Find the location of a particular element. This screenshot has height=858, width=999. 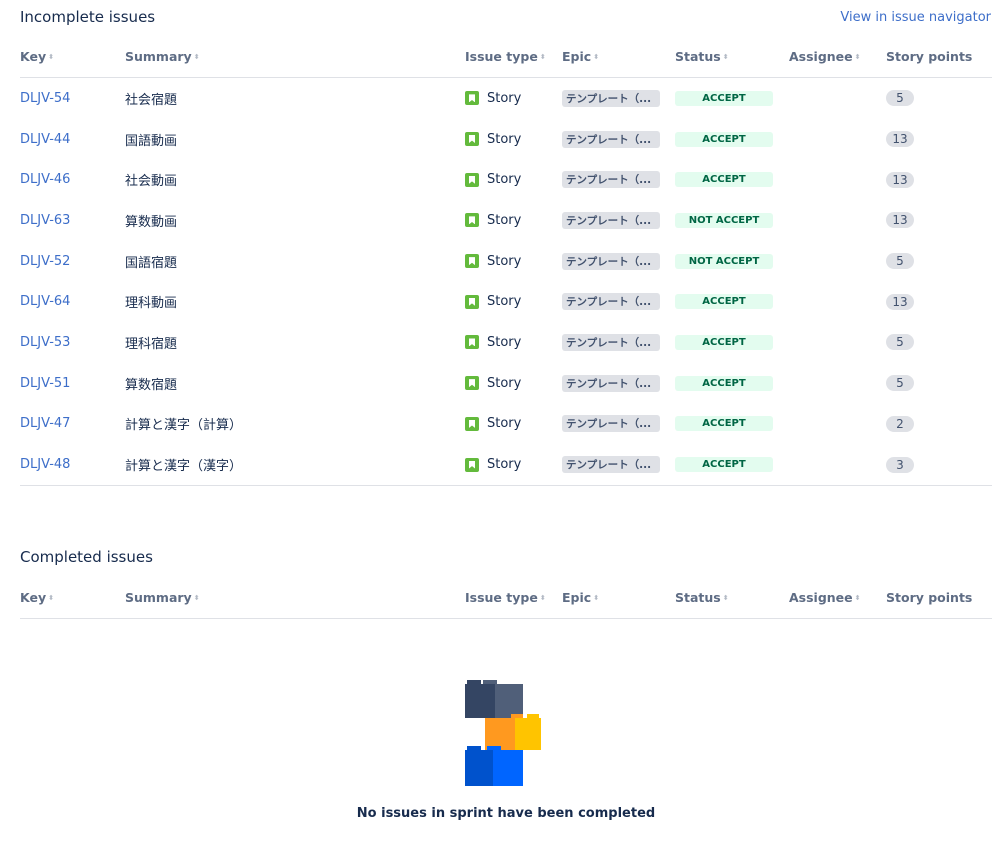

table-row: DLJV-64 理科動画 Story テンプレート（... ACCEPT 13 is located at coordinates (506, 301).